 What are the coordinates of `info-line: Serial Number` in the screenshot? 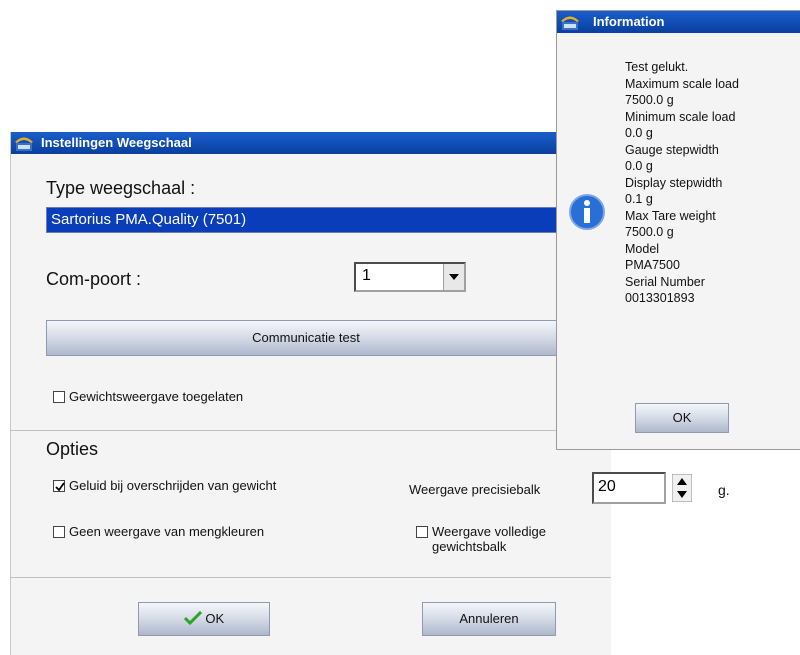 It's located at (665, 281).